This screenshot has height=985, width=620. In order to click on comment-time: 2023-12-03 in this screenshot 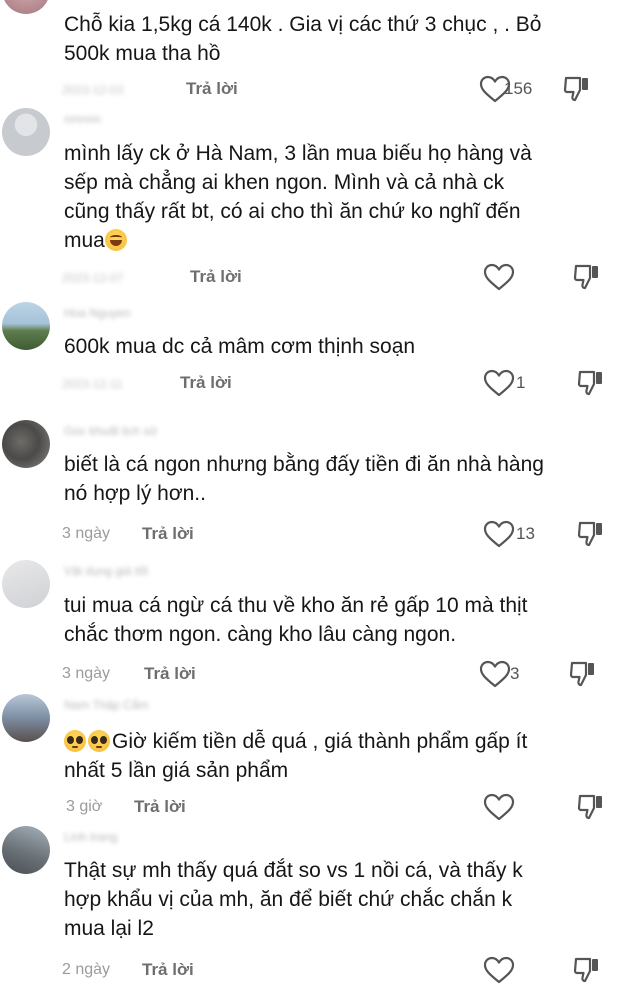, I will do `click(93, 90)`.